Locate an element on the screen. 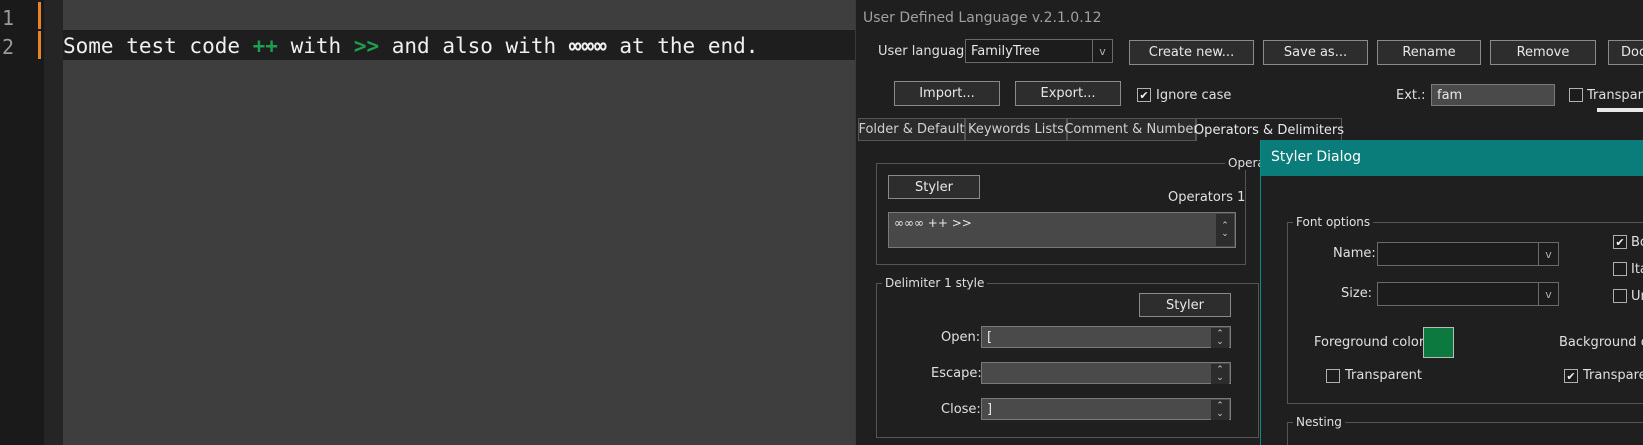  fold-margin is located at coordinates (53, 222).